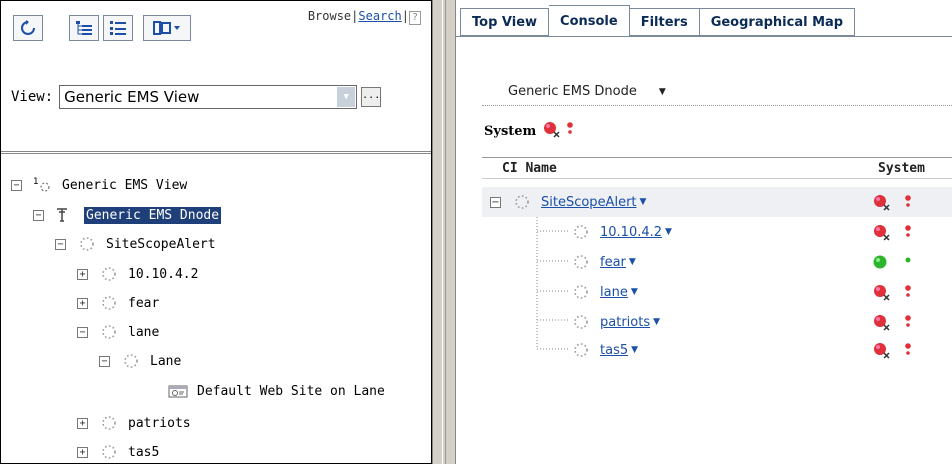 The width and height of the screenshot is (952, 464). What do you see at coordinates (614, 292) in the screenshot?
I see `ci-name-link: lane` at bounding box center [614, 292].